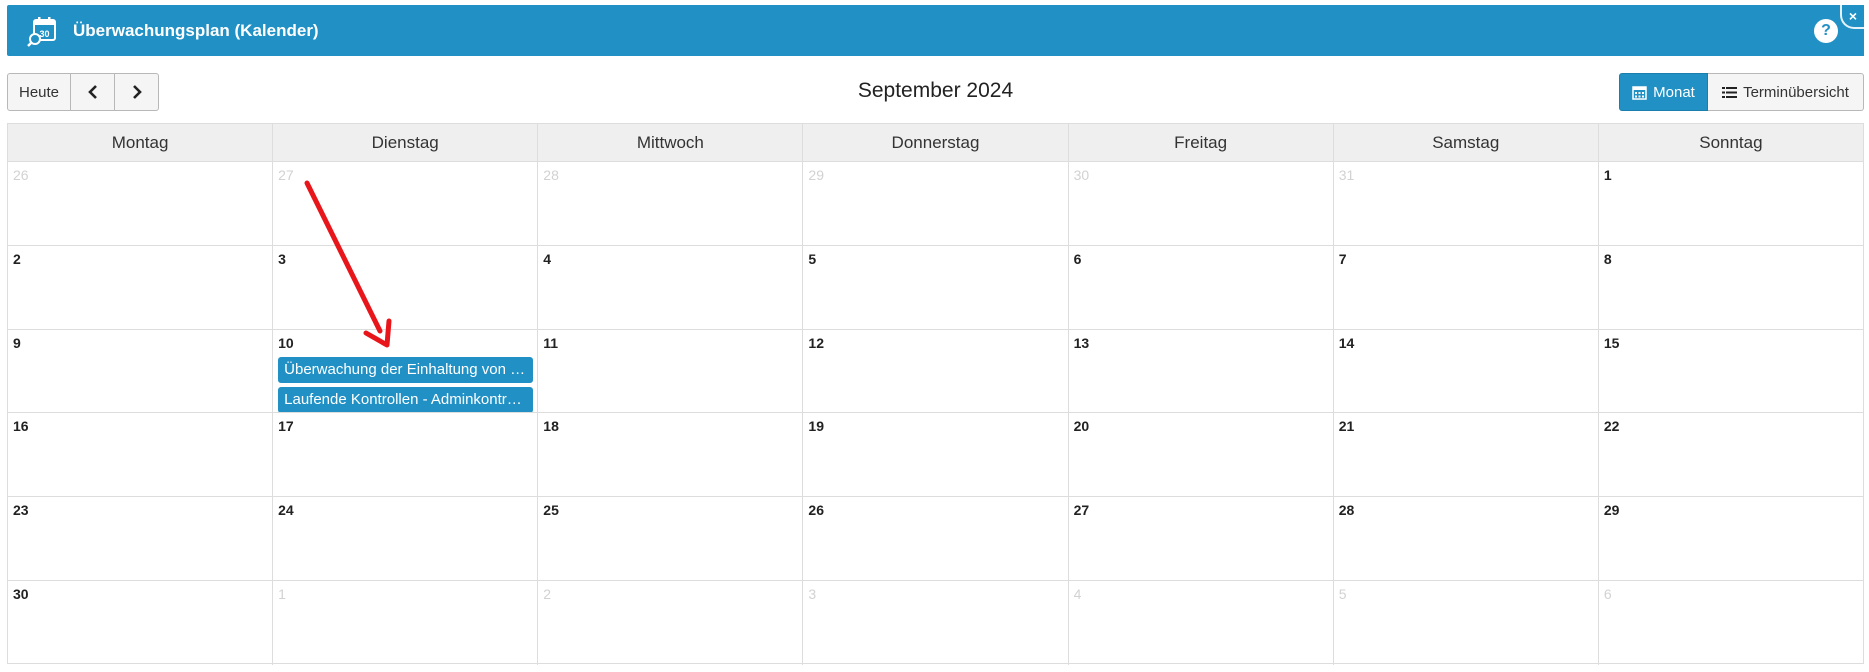  What do you see at coordinates (17, 258) in the screenshot?
I see `day-number: 2` at bounding box center [17, 258].